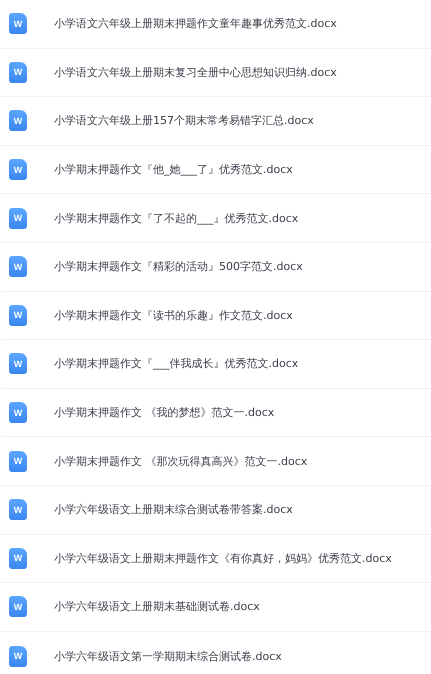 The height and width of the screenshot is (674, 431). What do you see at coordinates (164, 412) in the screenshot?
I see `file-name: 小学期末押题作文 《我的梦想》范文一.docx` at bounding box center [164, 412].